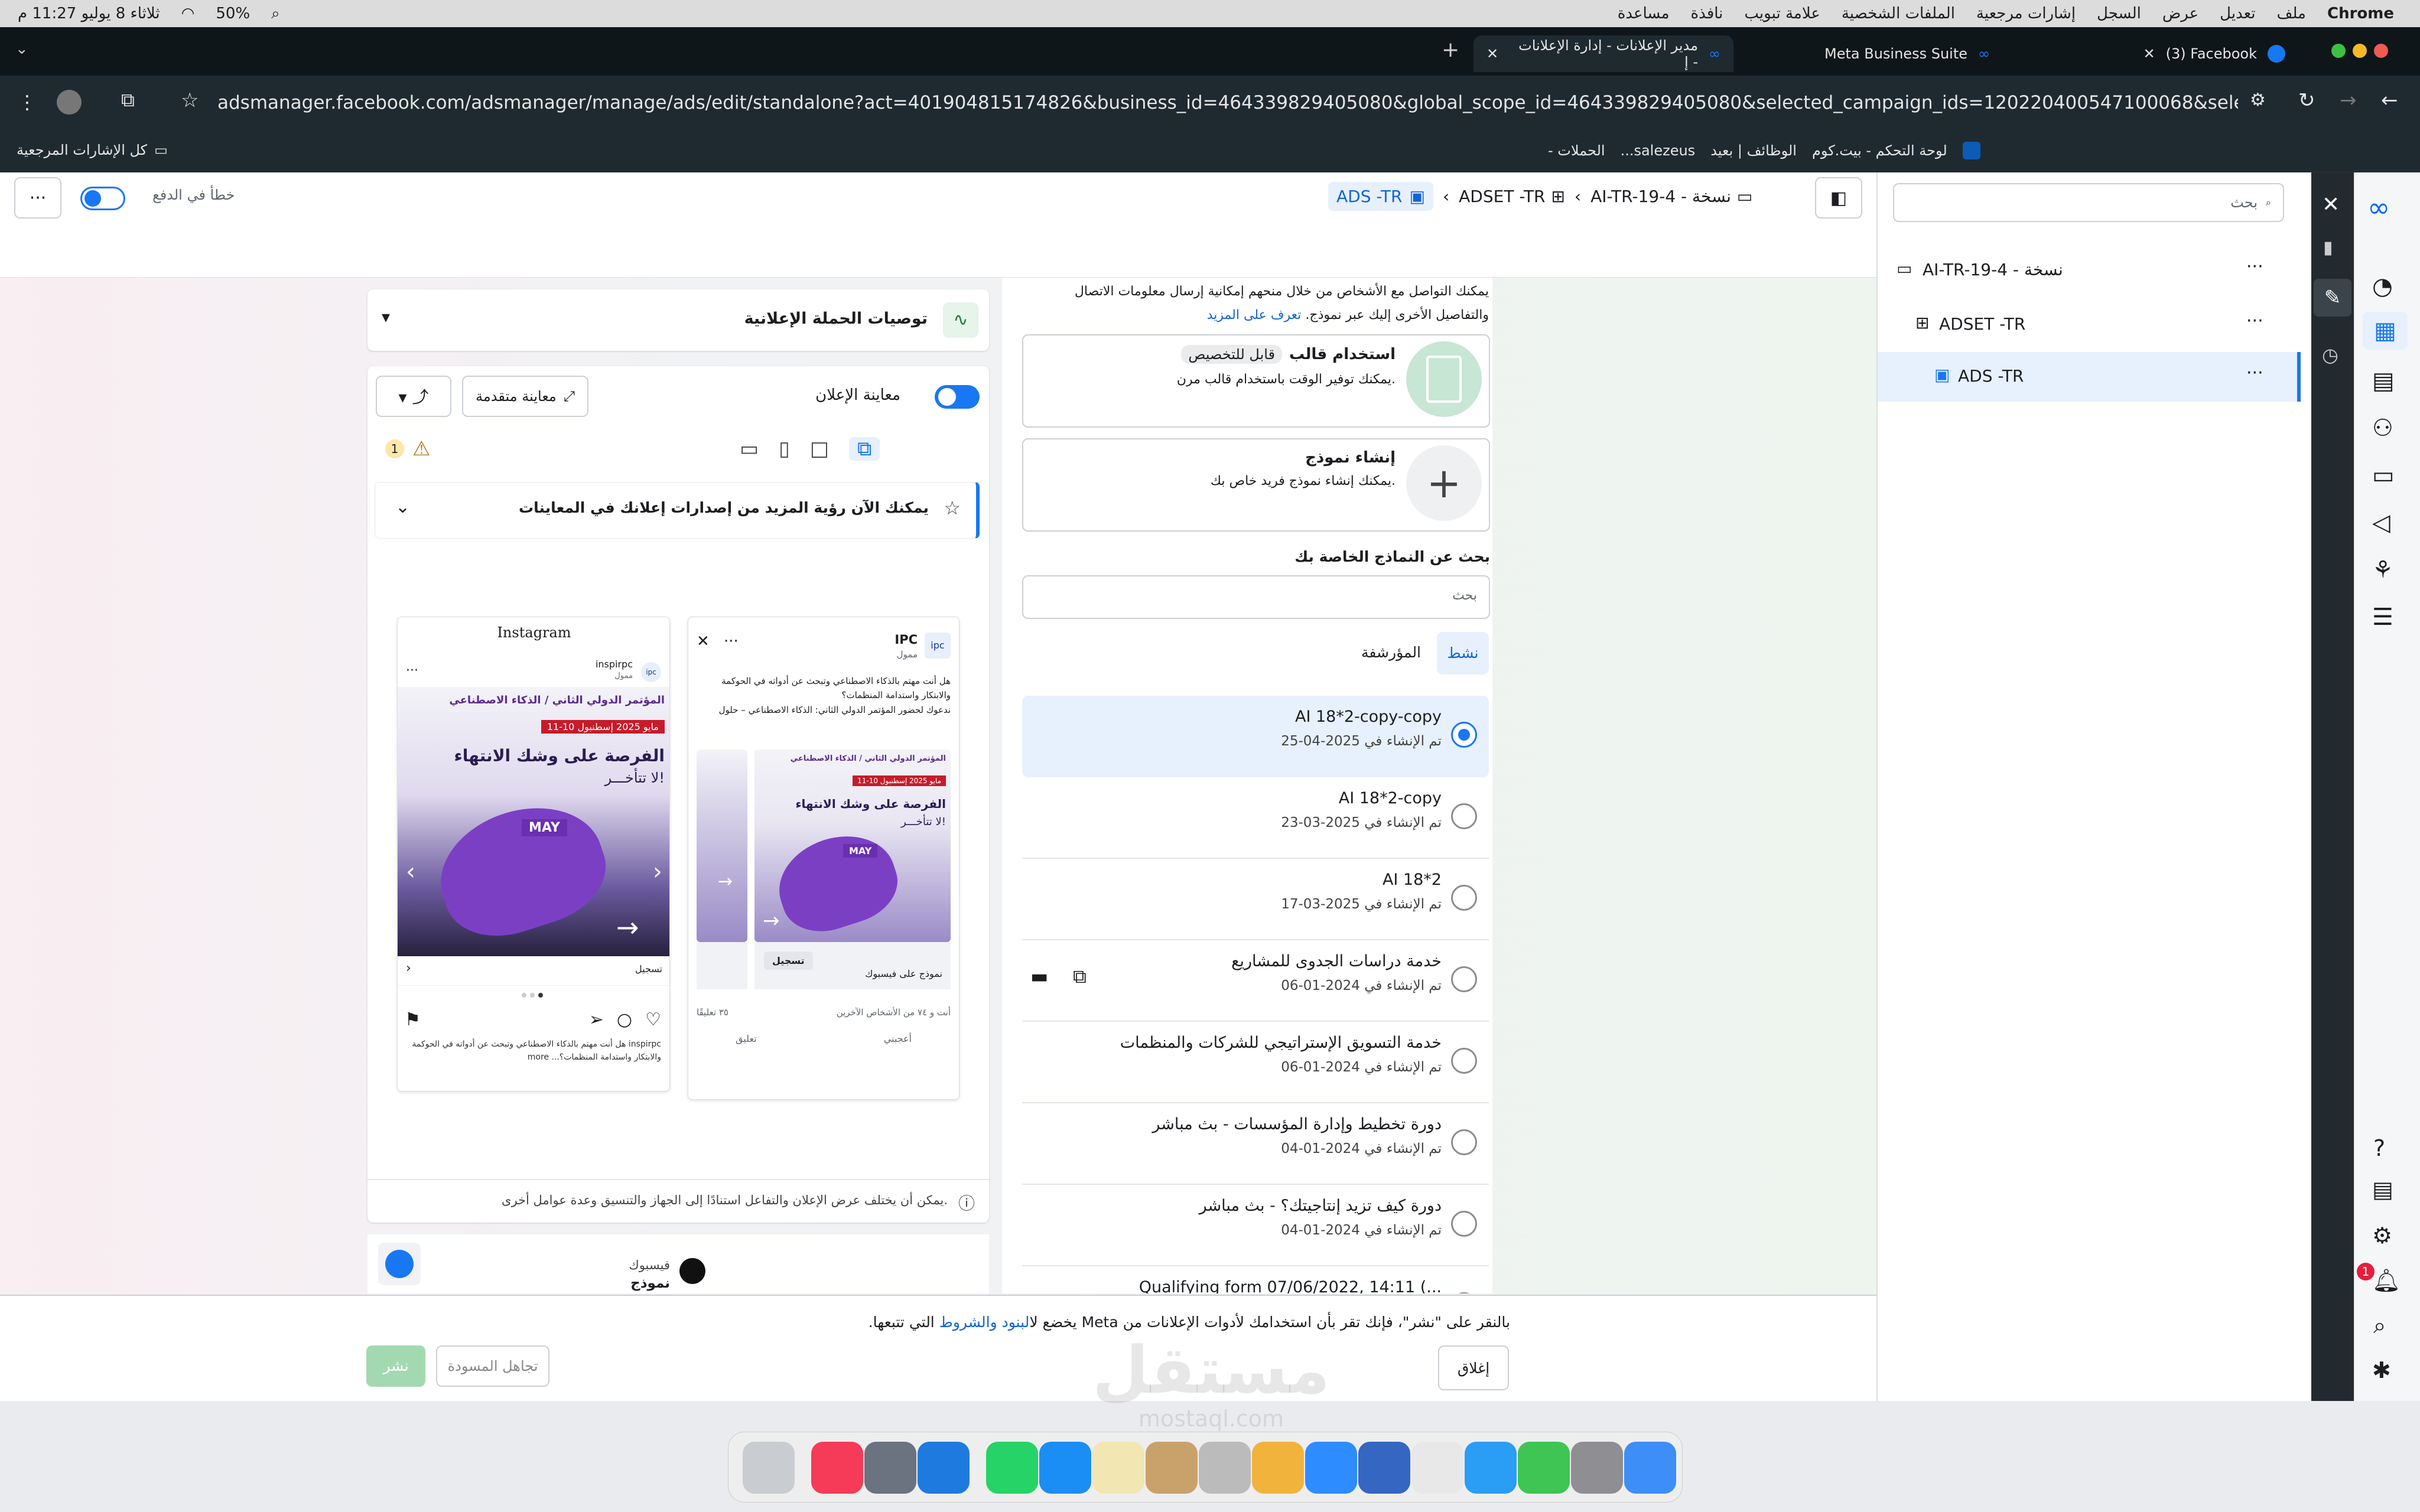  Describe the element at coordinates (1753, 150) in the screenshot. I see `bookmark-item: الوظائف | بعيد` at that location.